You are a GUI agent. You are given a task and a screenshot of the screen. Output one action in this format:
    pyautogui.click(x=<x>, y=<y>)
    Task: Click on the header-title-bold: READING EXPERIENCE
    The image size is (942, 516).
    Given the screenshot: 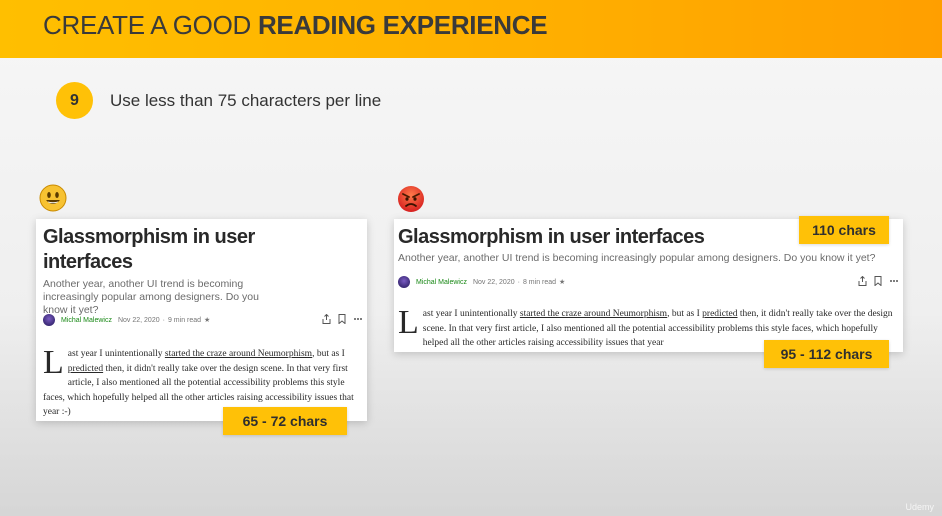 What is the action you would take?
    pyautogui.click(x=402, y=25)
    